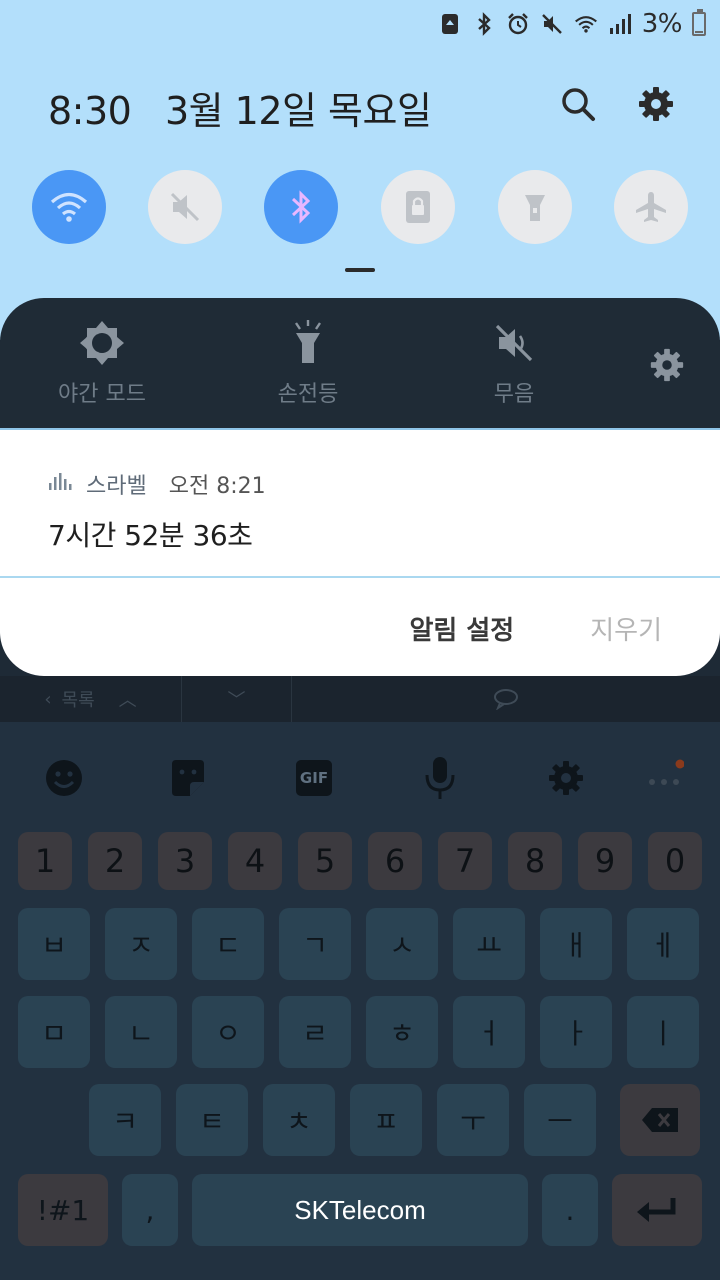  I want to click on key-u: ㅜ, so click(473, 1120).